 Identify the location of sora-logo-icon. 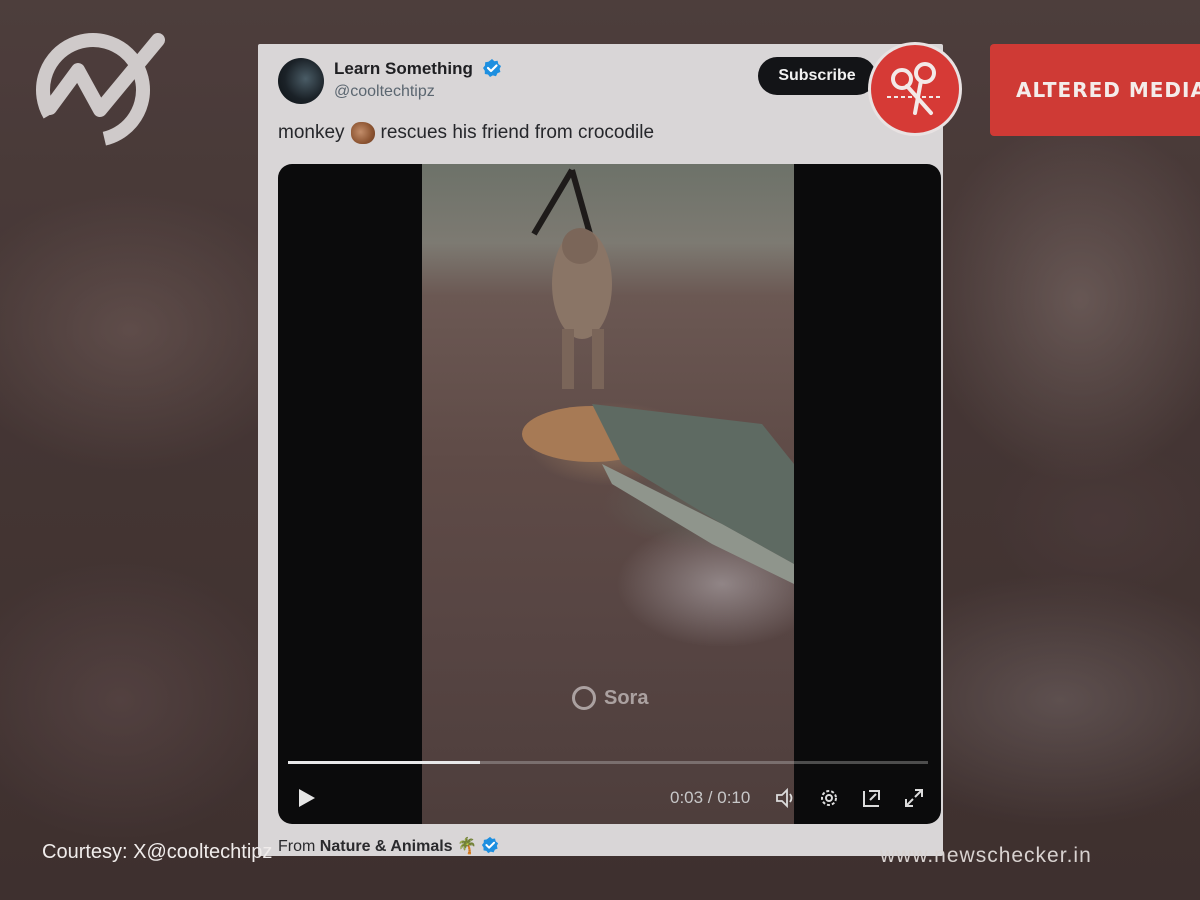
(584, 698).